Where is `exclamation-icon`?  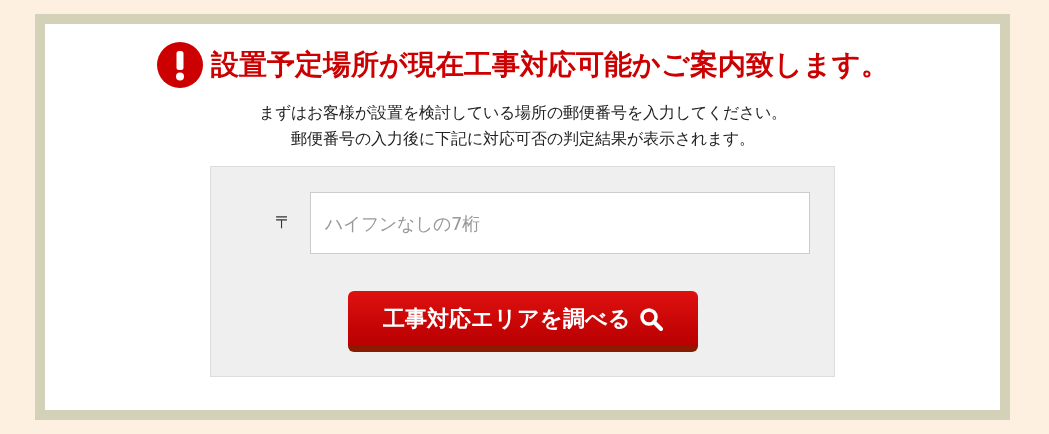 exclamation-icon is located at coordinates (179, 65).